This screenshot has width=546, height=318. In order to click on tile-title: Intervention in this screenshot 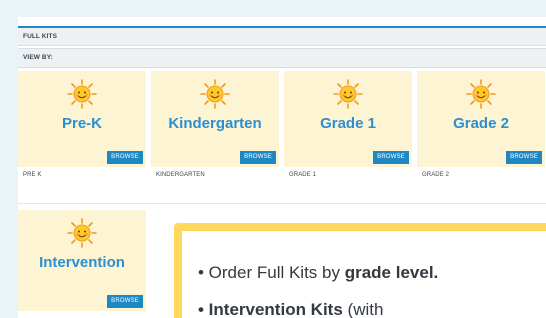, I will do `click(82, 262)`.